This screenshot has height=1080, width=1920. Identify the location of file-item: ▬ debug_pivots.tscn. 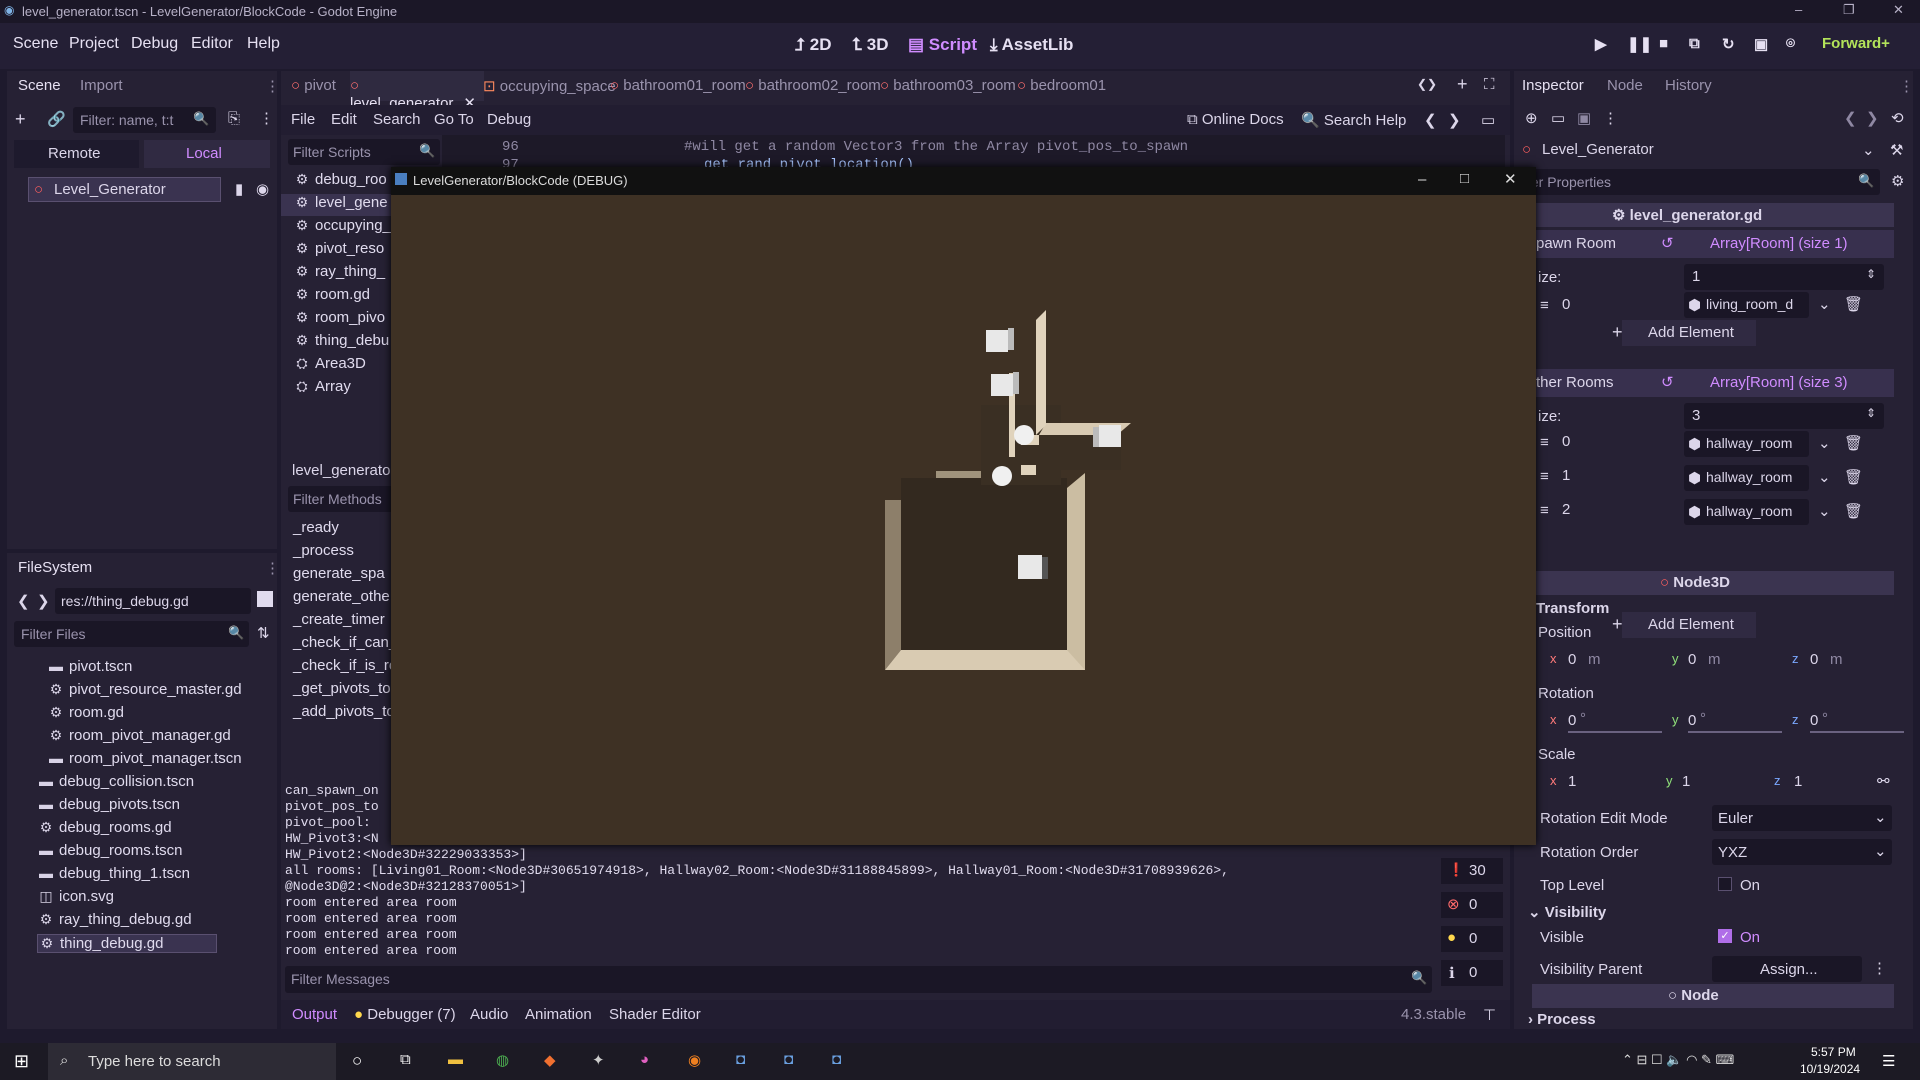
(108, 804).